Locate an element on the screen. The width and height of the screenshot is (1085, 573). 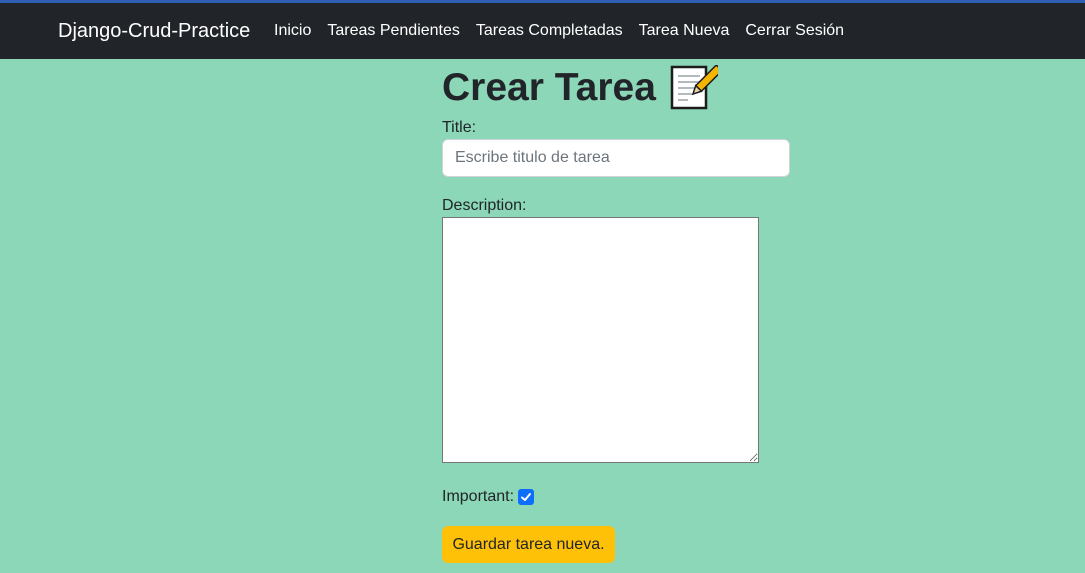
description-label: Description: is located at coordinates (484, 205).